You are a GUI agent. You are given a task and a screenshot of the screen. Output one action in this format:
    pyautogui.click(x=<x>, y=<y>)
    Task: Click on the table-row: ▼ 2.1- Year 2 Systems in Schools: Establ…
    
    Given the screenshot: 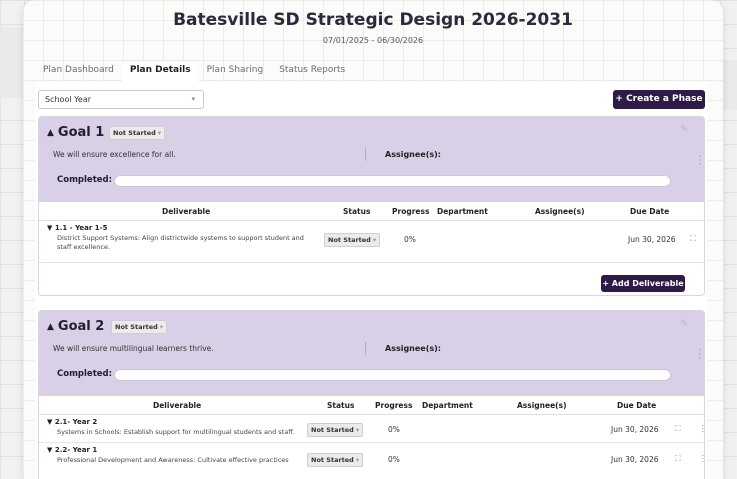 What is the action you would take?
    pyautogui.click(x=371, y=429)
    